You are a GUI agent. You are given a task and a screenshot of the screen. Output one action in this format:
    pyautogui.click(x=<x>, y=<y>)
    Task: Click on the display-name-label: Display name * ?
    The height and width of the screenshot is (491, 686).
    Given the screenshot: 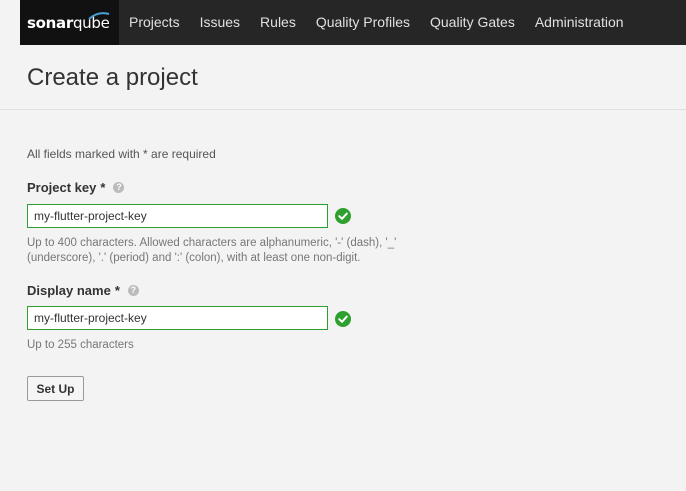 What is the action you would take?
    pyautogui.click(x=83, y=290)
    